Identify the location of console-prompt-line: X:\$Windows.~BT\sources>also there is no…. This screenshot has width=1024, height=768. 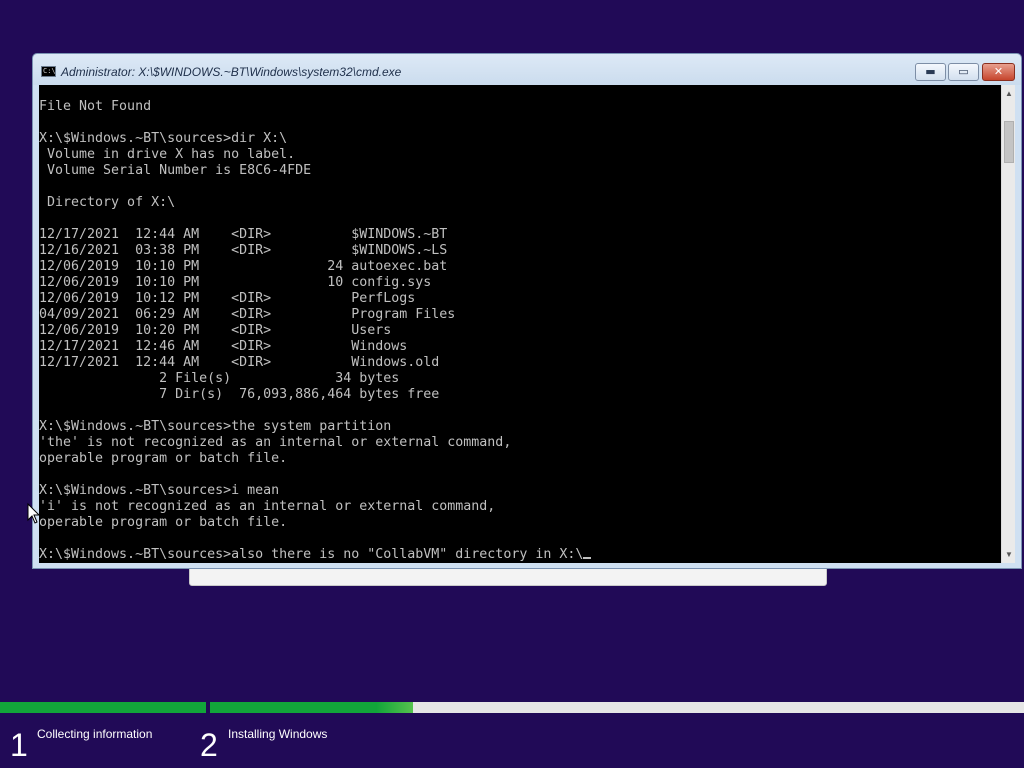
(315, 555).